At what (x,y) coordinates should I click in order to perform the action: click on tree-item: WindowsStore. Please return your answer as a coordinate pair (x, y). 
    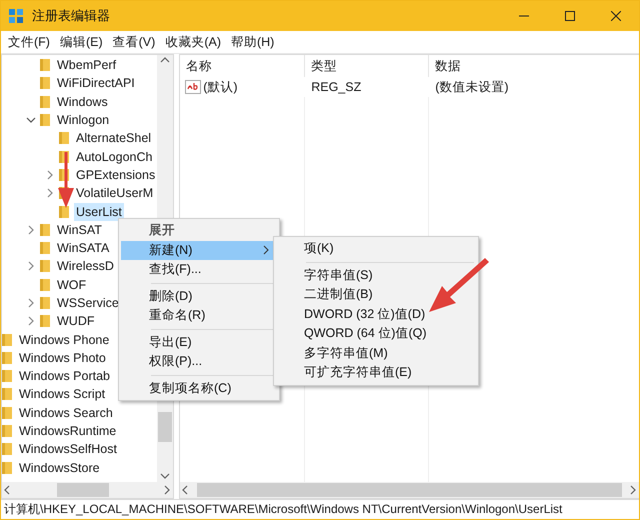
    Looking at the image, I should click on (59, 467).